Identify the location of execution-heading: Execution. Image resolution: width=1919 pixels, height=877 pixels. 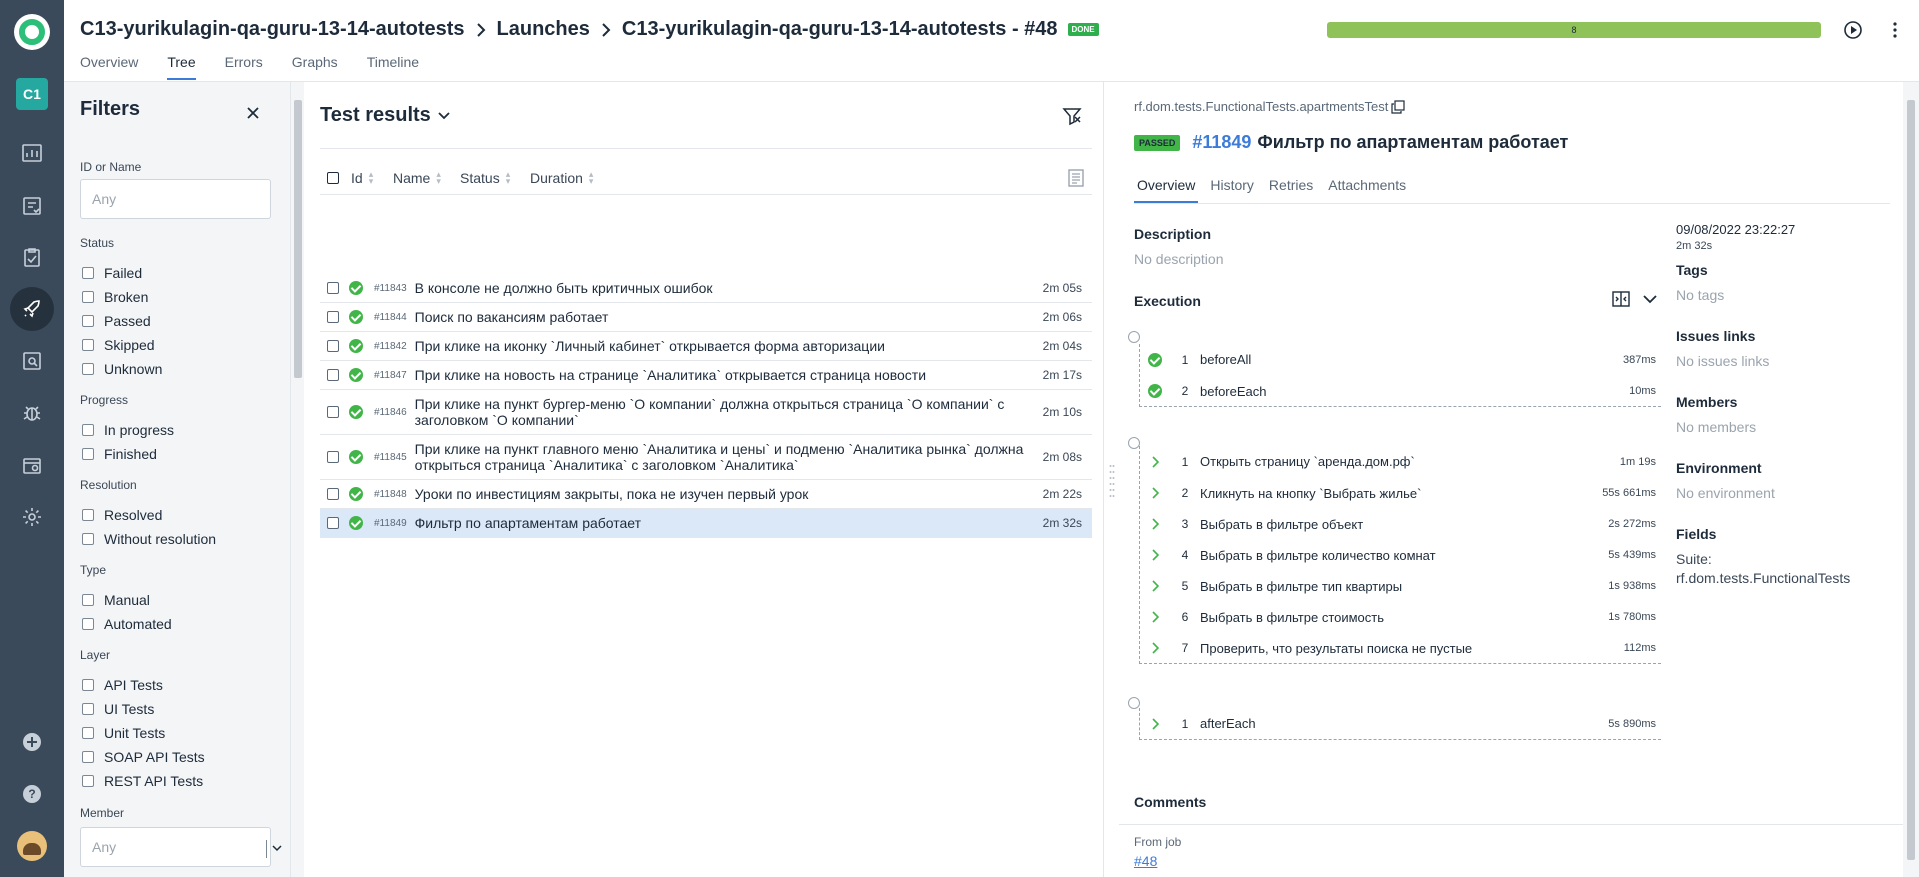
(1167, 301).